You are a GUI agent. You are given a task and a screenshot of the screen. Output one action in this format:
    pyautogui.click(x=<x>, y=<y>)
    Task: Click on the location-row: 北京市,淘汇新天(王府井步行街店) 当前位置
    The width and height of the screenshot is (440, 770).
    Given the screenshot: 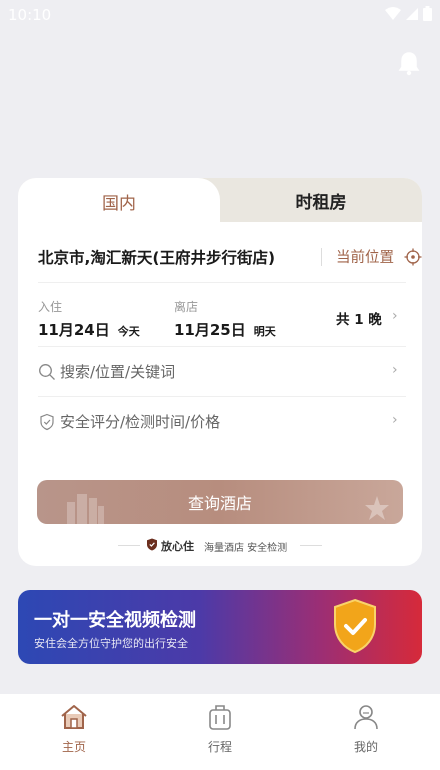 What is the action you would take?
    pyautogui.click(x=230, y=257)
    